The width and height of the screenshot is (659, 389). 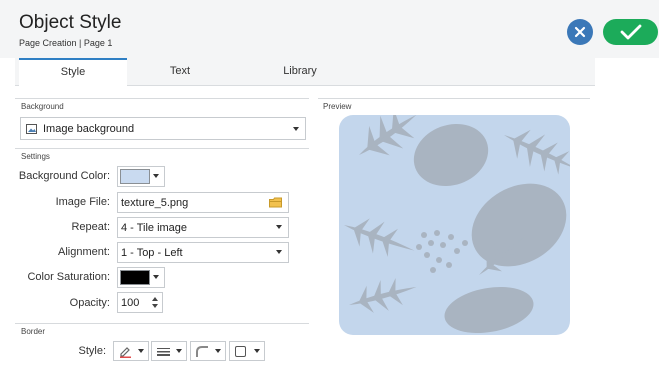 I want to click on border-section-label: Border, so click(x=33, y=331).